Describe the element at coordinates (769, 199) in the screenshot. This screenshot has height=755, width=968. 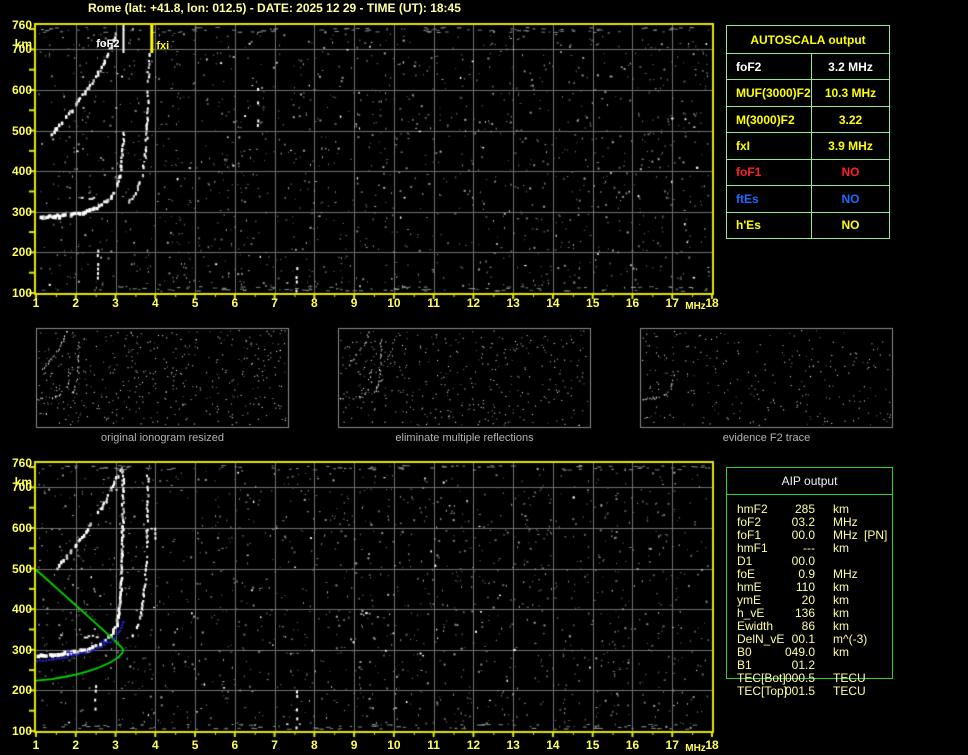
I see `autoscala-row-label: ftEs` at that location.